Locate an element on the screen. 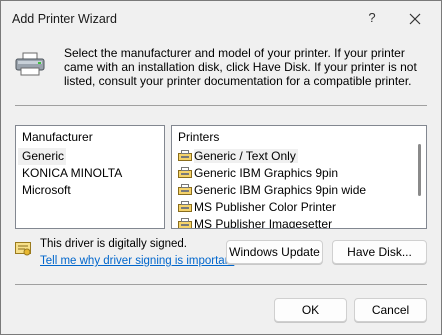 This screenshot has width=442, height=335. signed-driver-icon is located at coordinates (23, 249).